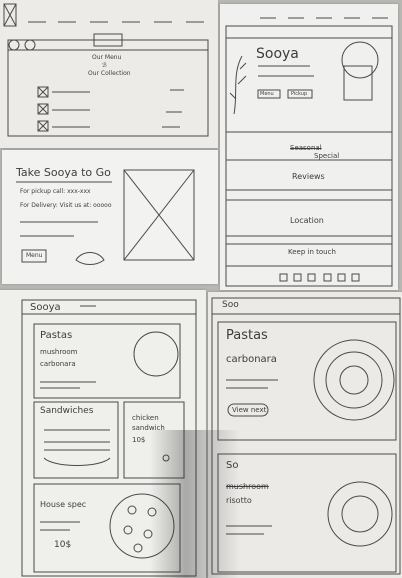 This screenshot has width=402, height=578. Describe the element at coordinates (63, 504) in the screenshot. I see `menu-house-title: House spec` at that location.